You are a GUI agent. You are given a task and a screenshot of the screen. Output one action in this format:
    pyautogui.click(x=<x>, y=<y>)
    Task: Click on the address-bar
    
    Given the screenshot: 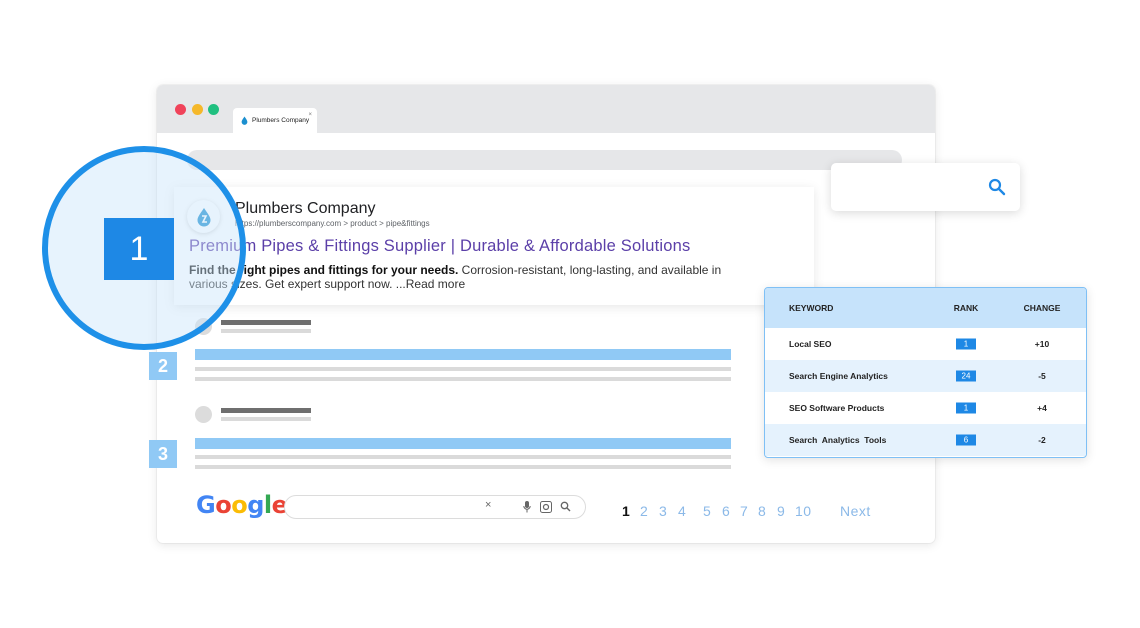 What is the action you would take?
    pyautogui.click(x=544, y=160)
    